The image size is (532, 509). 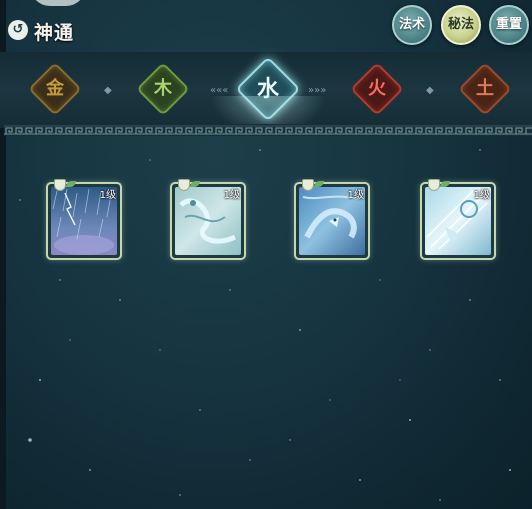 I want to click on secret-arts-button: 秘法, so click(x=461, y=25).